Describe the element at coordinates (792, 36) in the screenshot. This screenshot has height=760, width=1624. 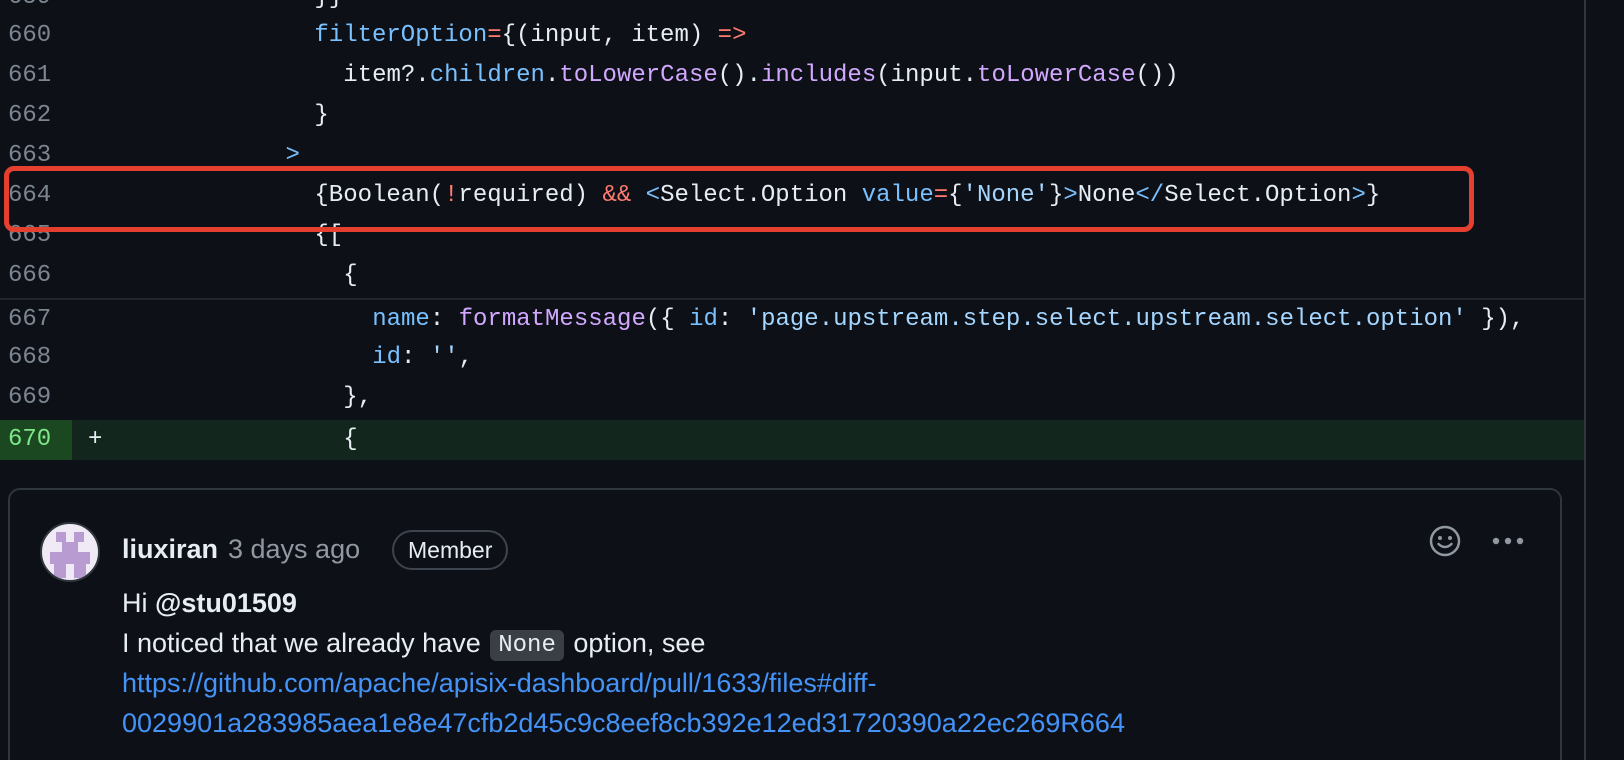
I see `diff-line: 660 filterOption={(input, item) =>` at that location.